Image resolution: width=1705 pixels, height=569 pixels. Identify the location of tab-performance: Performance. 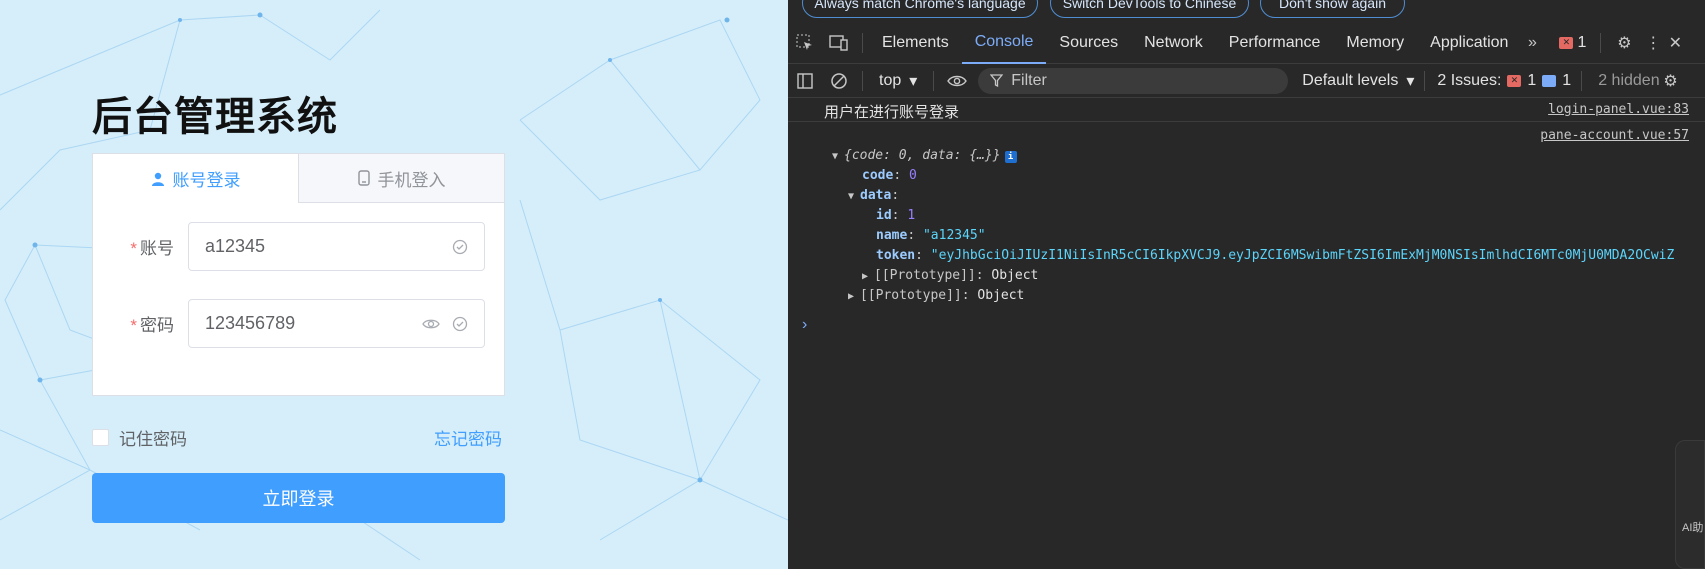
(1275, 43).